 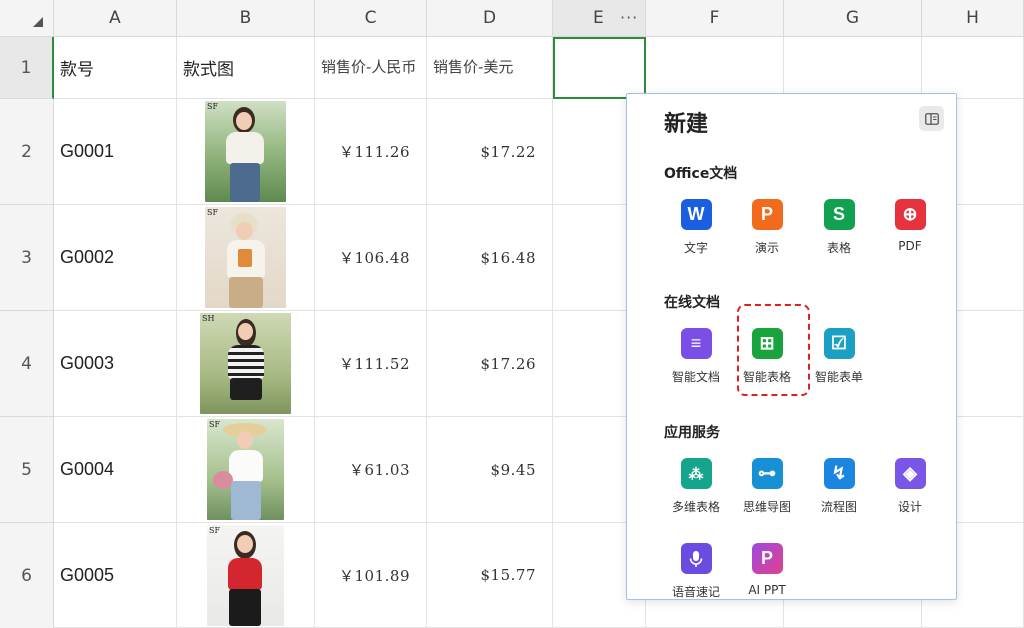 I want to click on spreadsheet-icon: S, so click(x=839, y=214).